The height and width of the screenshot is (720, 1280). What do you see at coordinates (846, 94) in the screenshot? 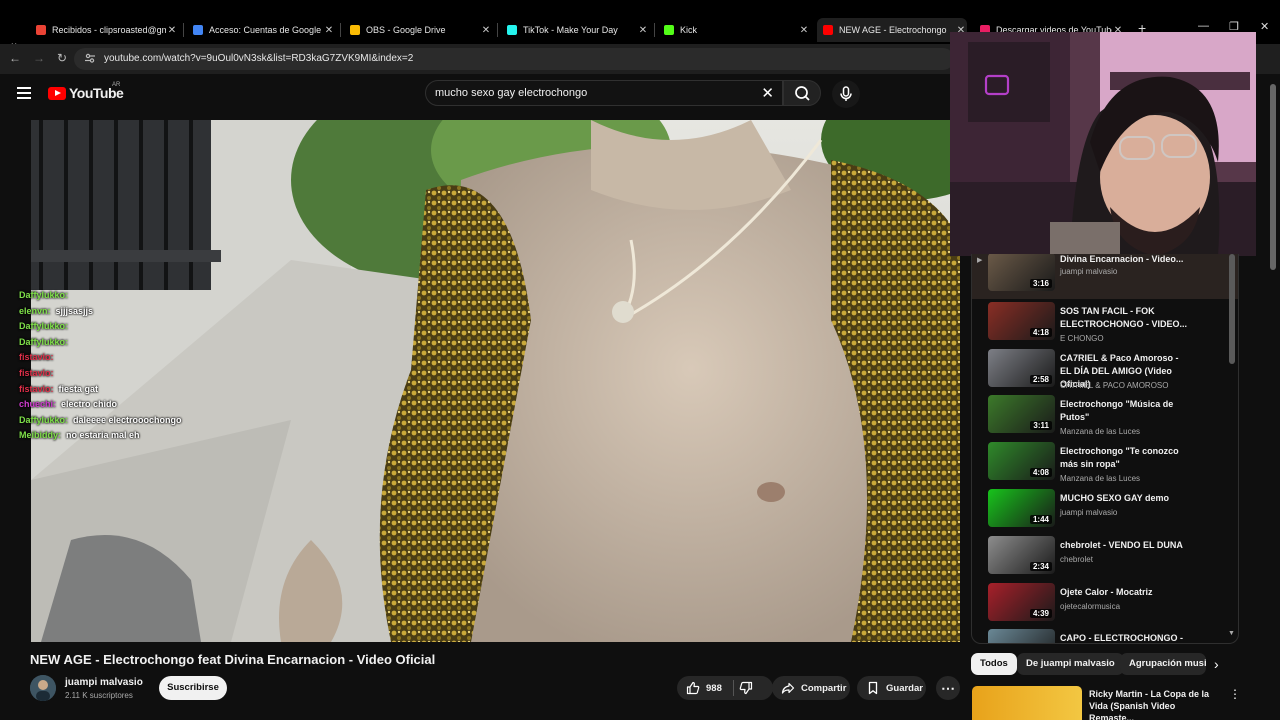
I see `voice-search-button` at bounding box center [846, 94].